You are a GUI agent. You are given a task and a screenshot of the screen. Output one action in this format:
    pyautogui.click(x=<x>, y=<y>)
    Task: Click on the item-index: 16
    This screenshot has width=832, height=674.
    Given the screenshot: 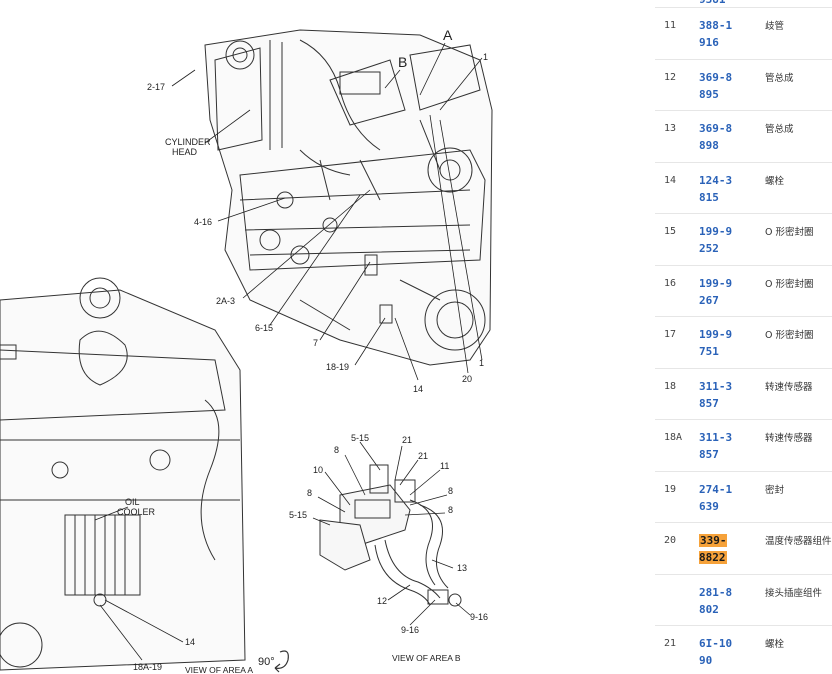 What is the action you would take?
    pyautogui.click(x=670, y=283)
    